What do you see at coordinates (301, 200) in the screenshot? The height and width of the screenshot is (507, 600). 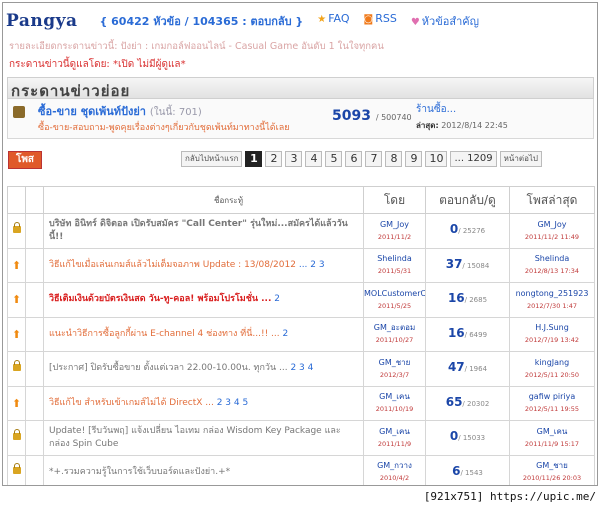 I see `table-header: ชื่อกระทู้ โดย ตอบกลับ/ดู โพสล่าสุด` at bounding box center [301, 200].